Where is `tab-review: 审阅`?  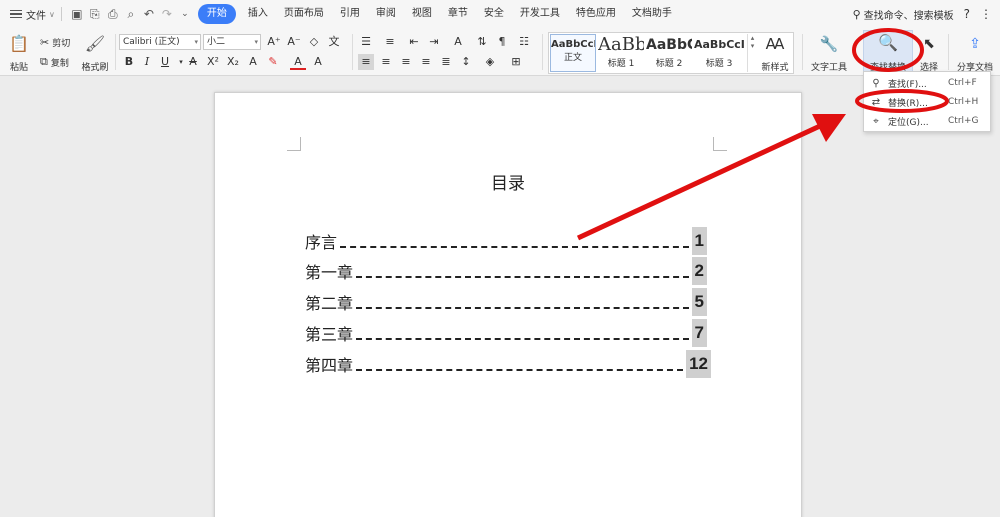
tab-review: 审阅 is located at coordinates (386, 14).